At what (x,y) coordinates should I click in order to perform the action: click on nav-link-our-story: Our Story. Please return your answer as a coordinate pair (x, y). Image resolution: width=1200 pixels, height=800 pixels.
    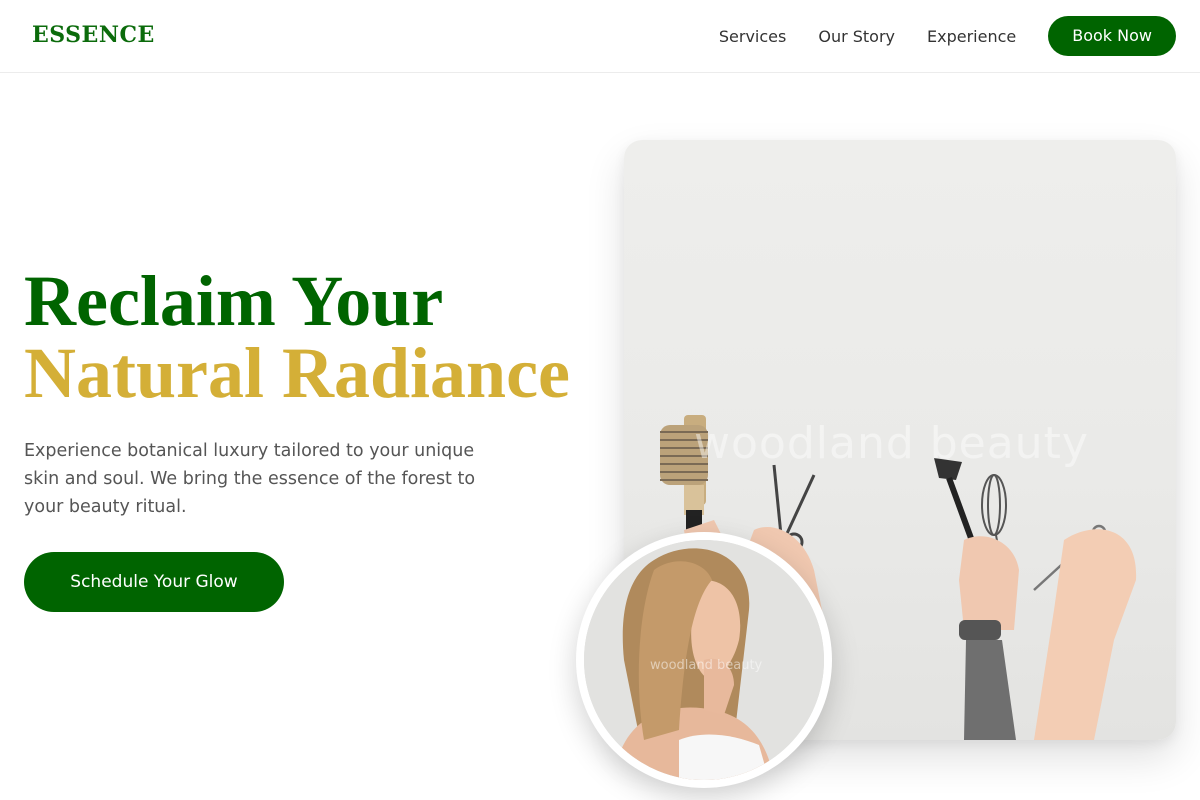
    Looking at the image, I should click on (856, 36).